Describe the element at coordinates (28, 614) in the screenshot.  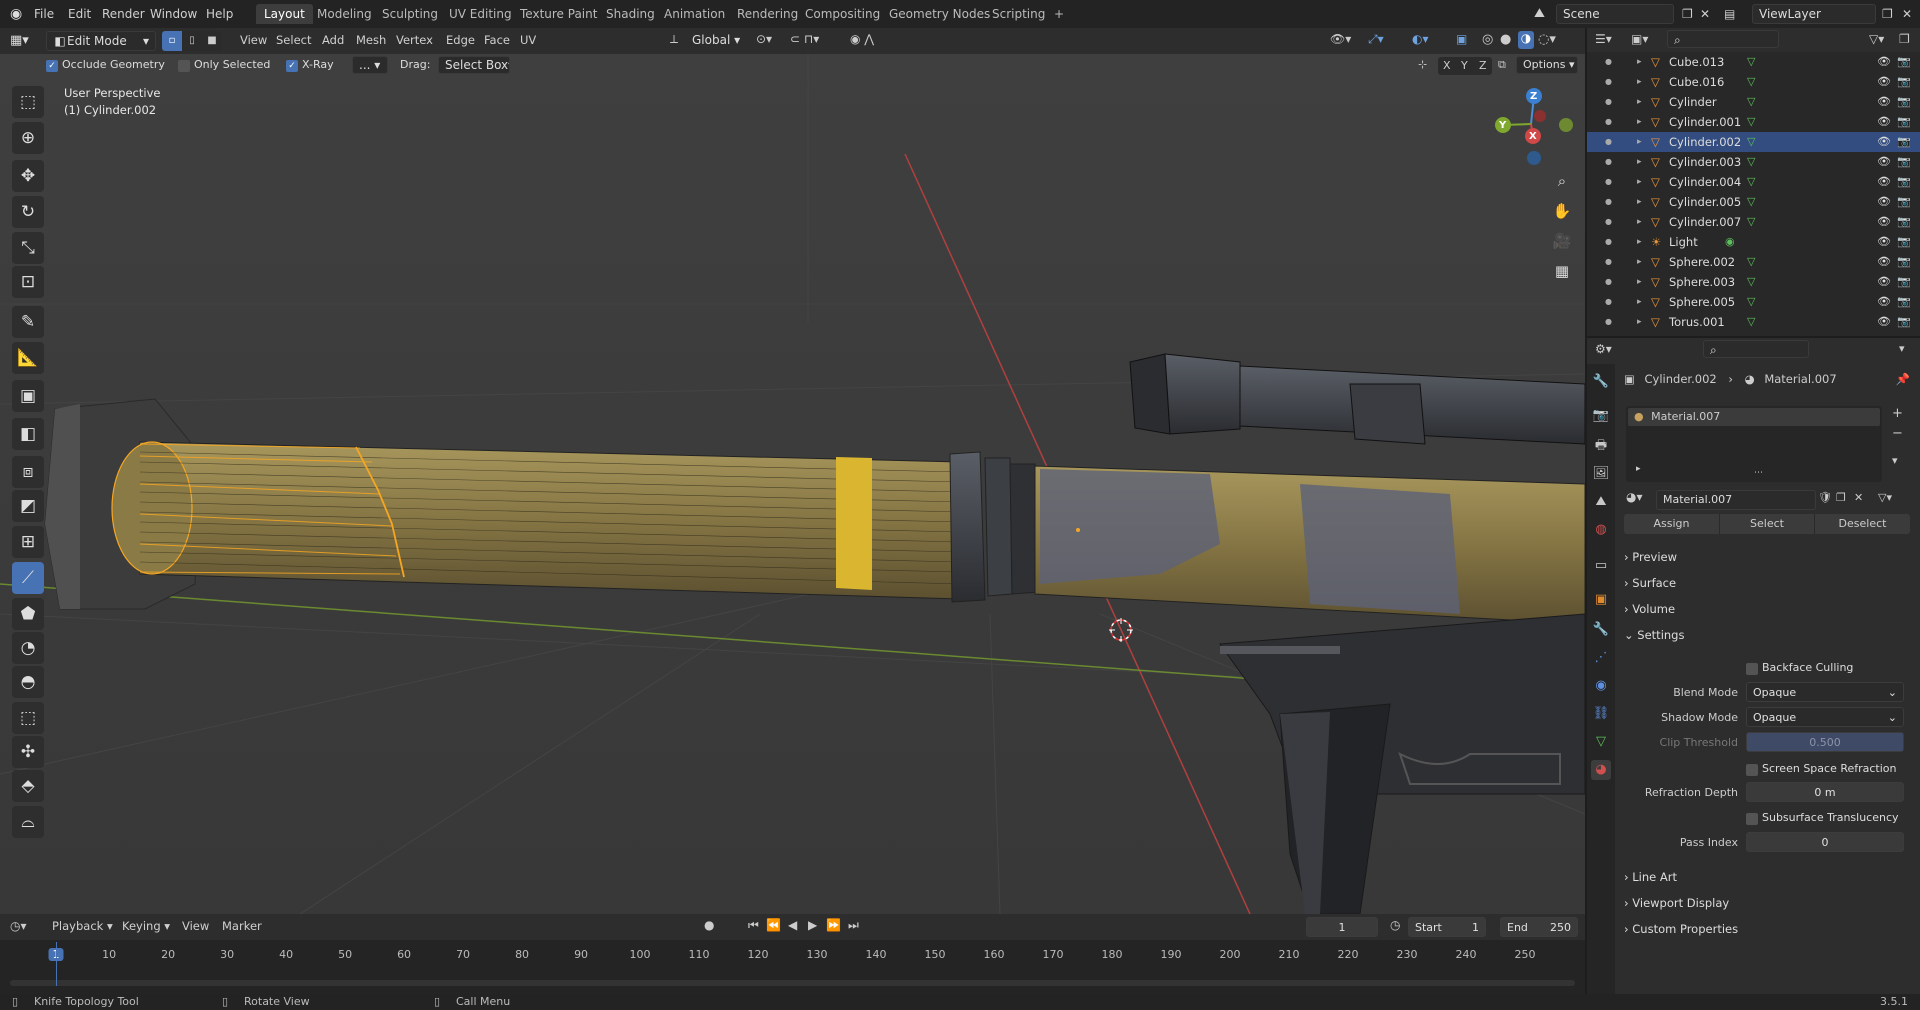
I see `poly-build-tool-icon: ⬟` at that location.